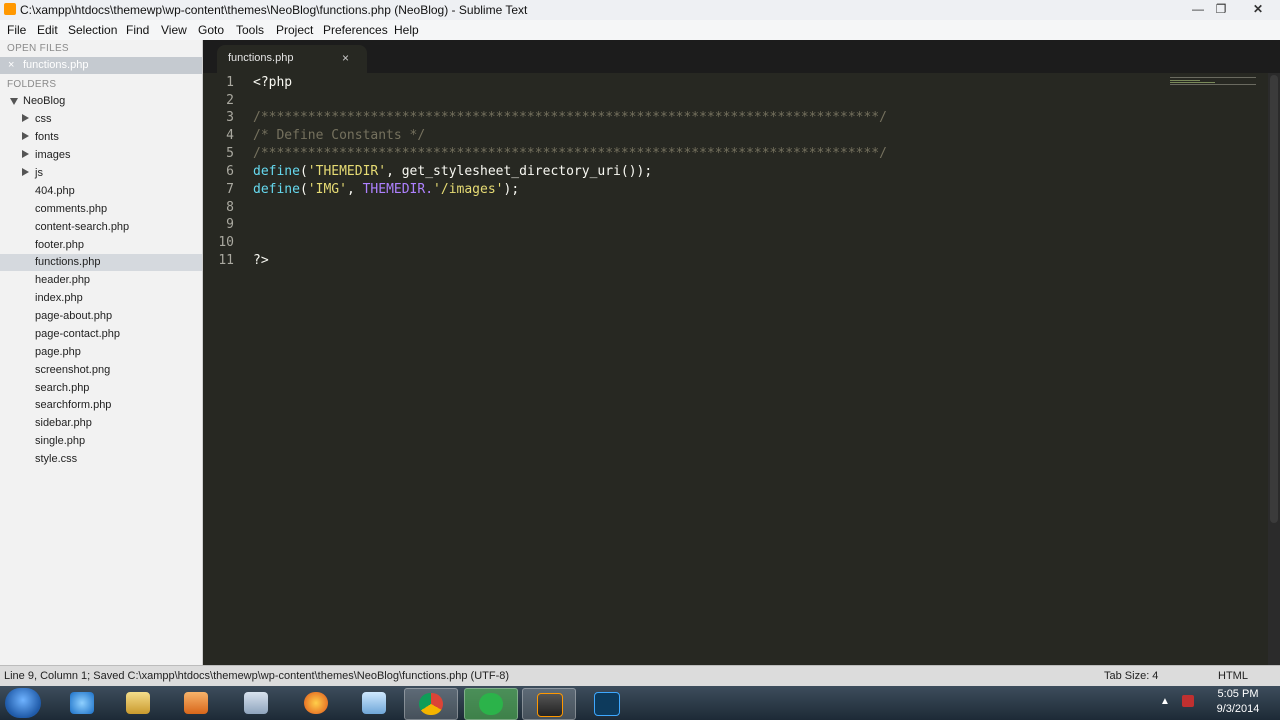 Image resolution: width=1280 pixels, height=720 pixels. Describe the element at coordinates (347, 171) in the screenshot. I see `code-token-string: 'THEMEDIR'` at that location.